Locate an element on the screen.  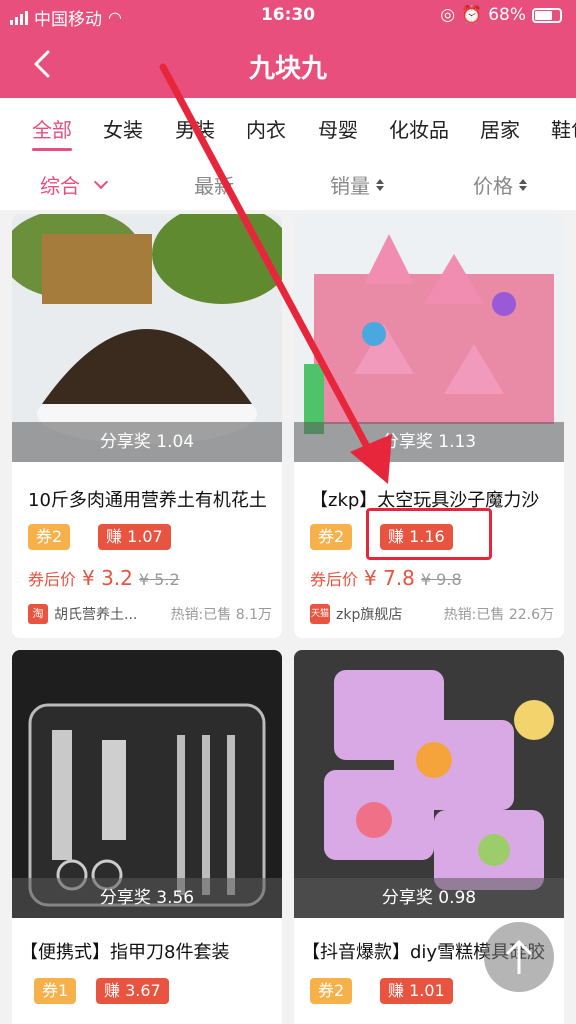
product-title: 【便携式】指甲刀8件套装 is located at coordinates (125, 952).